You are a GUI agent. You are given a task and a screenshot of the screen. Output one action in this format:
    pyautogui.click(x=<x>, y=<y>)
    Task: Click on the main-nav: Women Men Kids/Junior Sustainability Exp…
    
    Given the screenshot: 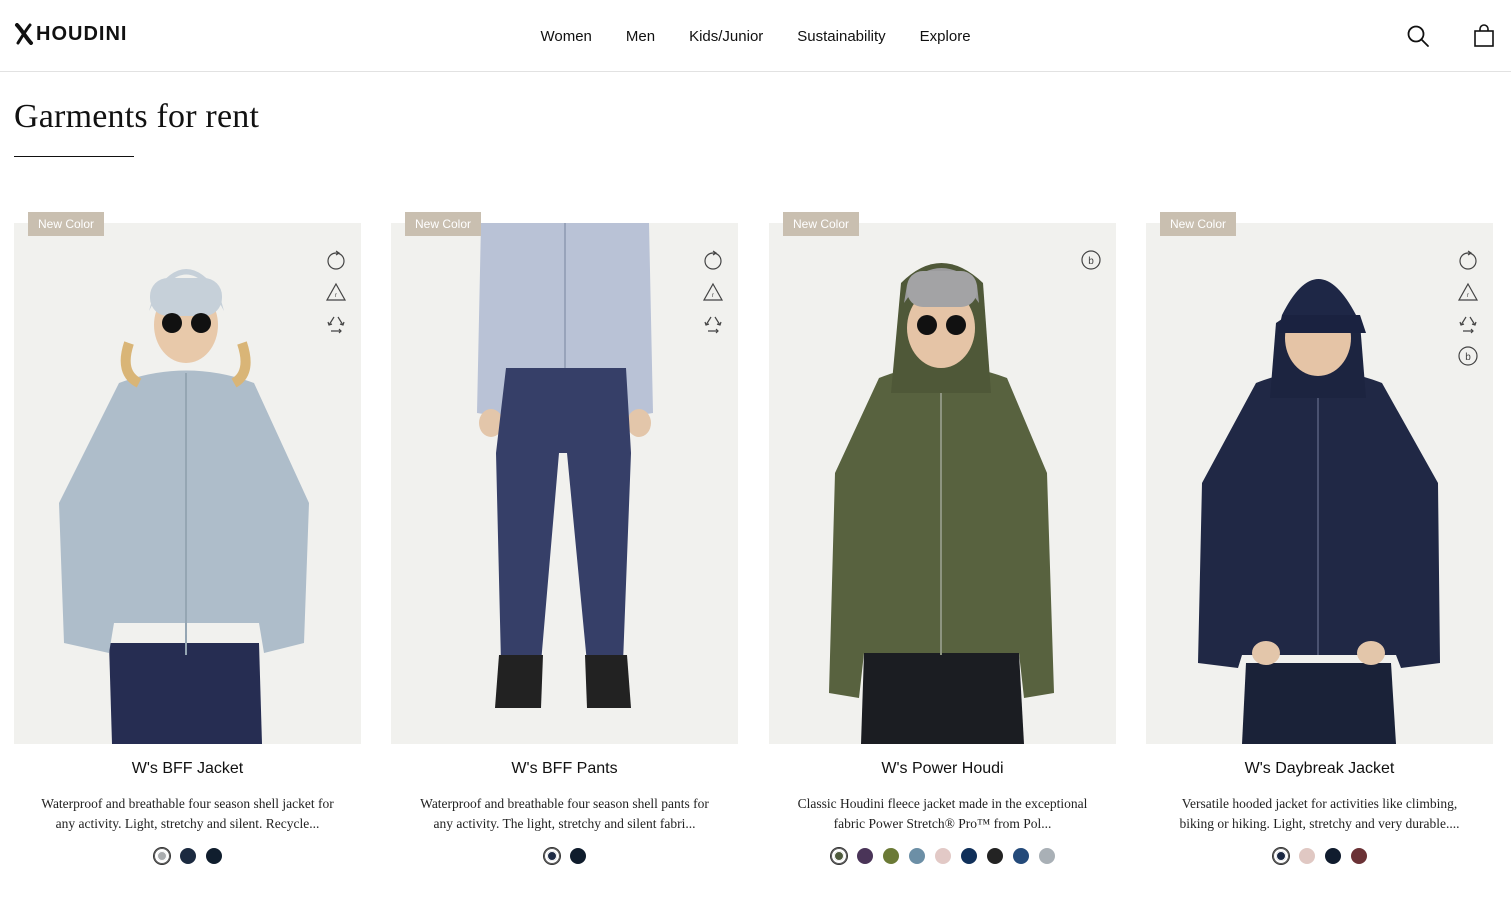 What is the action you would take?
    pyautogui.click(x=755, y=36)
    